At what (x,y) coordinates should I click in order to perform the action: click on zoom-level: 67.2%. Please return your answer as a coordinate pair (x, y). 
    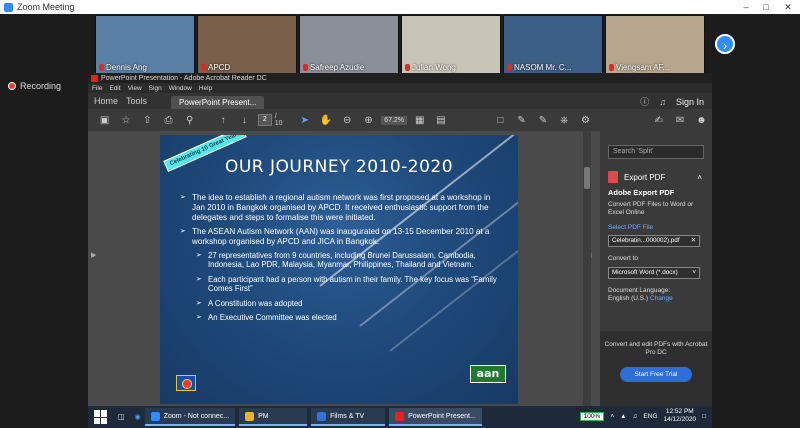
    Looking at the image, I should click on (394, 120).